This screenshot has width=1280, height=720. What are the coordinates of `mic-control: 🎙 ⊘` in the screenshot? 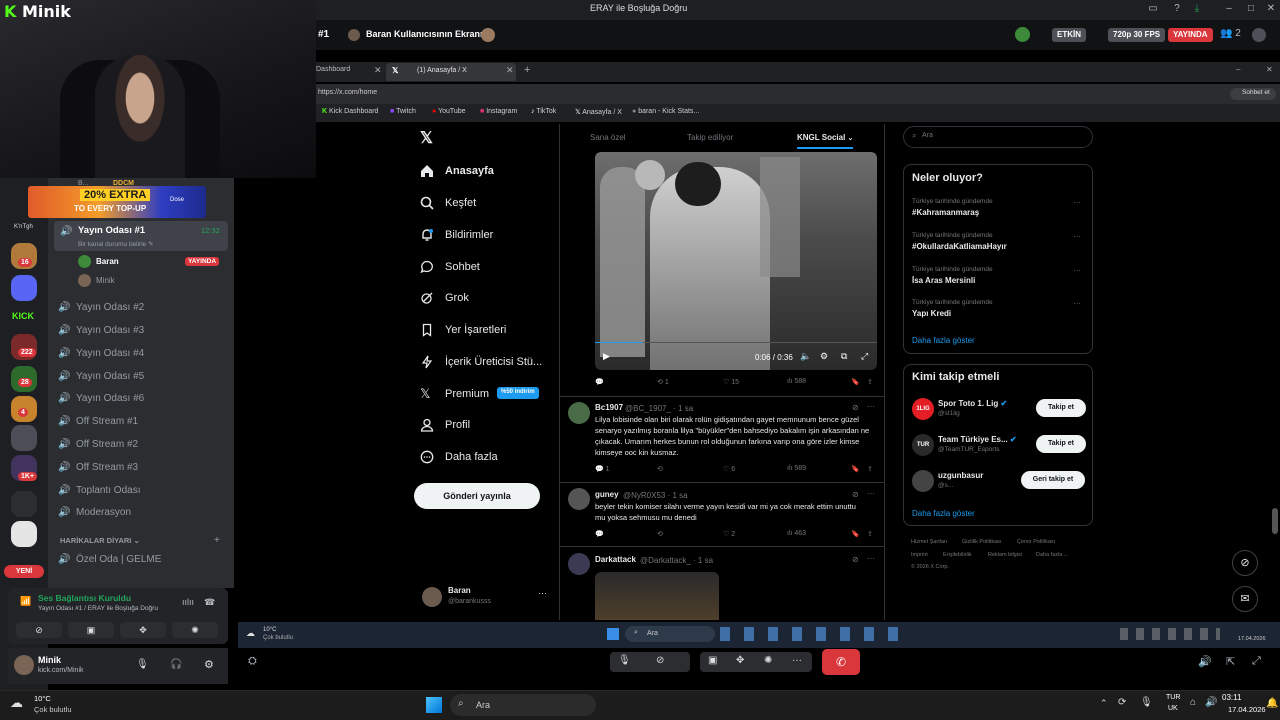 It's located at (650, 662).